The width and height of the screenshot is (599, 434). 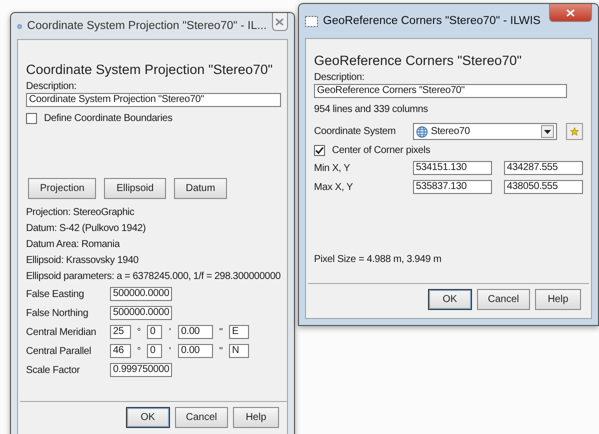 What do you see at coordinates (120, 332) in the screenshot?
I see `number-field: 25` at bounding box center [120, 332].